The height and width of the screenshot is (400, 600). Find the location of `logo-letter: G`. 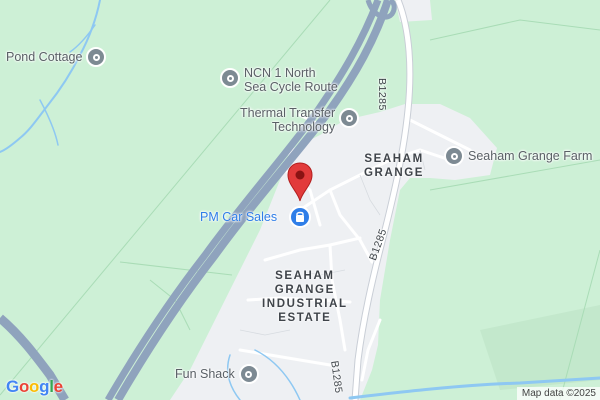

logo-letter: G is located at coordinates (12, 386).